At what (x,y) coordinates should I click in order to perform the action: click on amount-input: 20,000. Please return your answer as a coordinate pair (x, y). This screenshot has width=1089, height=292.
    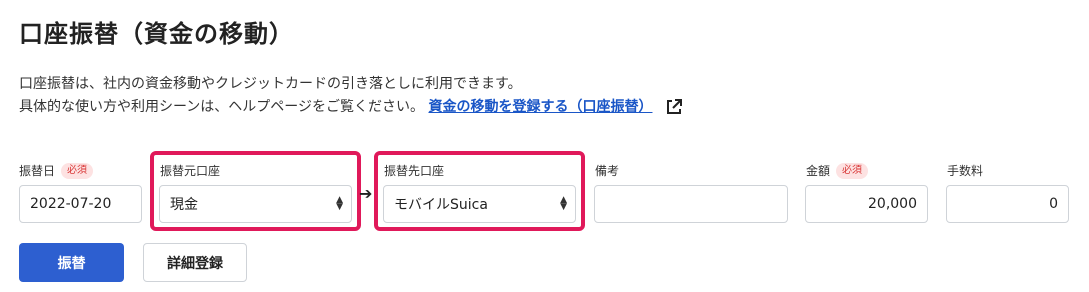
    Looking at the image, I should click on (866, 204).